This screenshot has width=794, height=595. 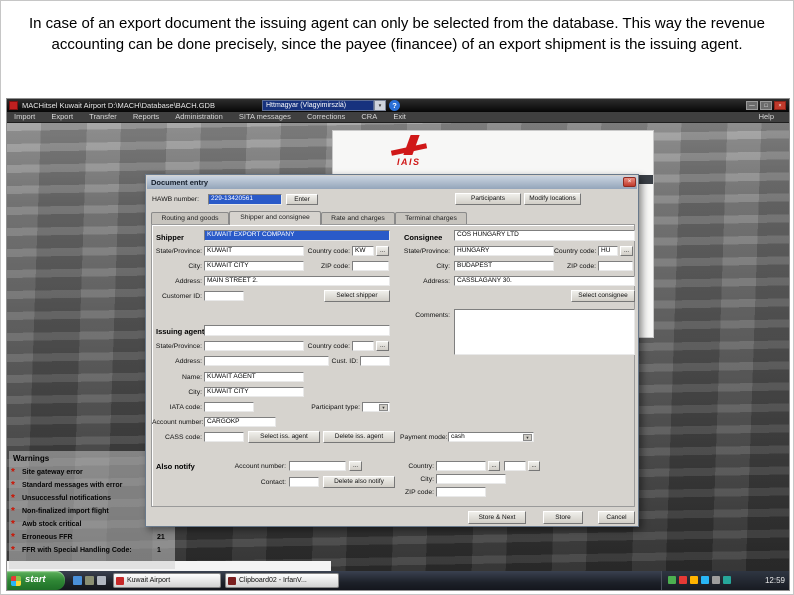 I want to click on select-issuing-agent-button: Select iss. agent, so click(x=284, y=437).